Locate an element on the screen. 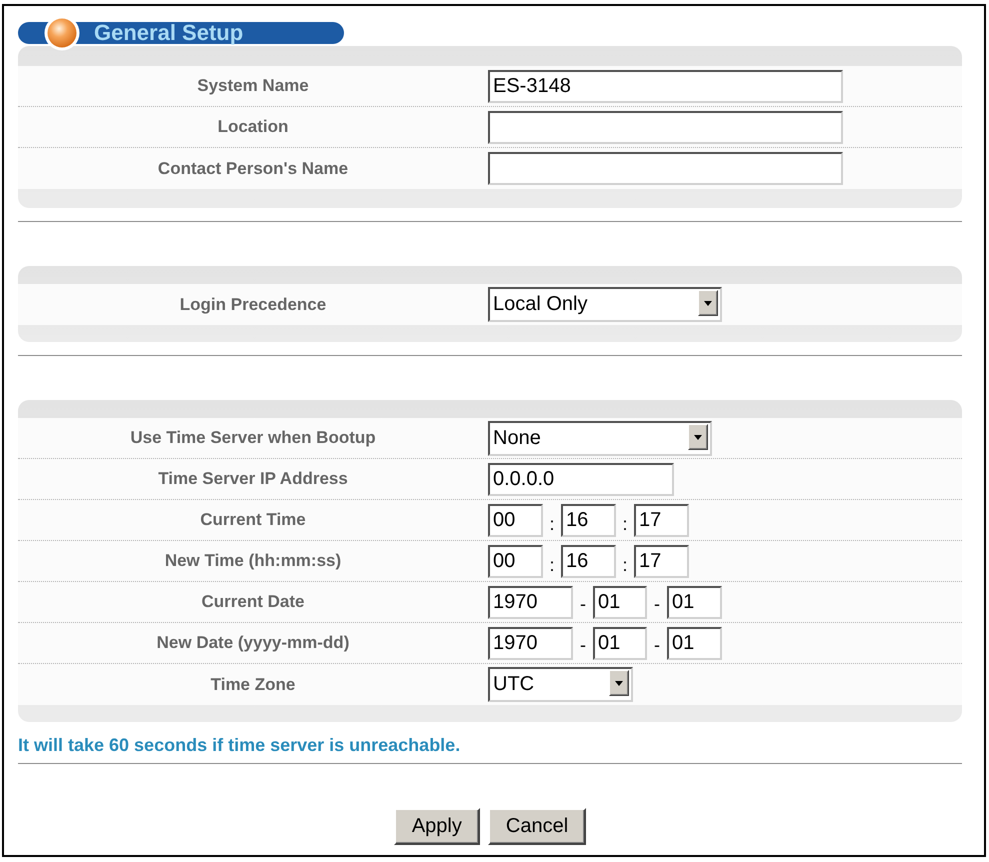 This screenshot has width=989, height=862. cancel-button: Cancel is located at coordinates (537, 826).